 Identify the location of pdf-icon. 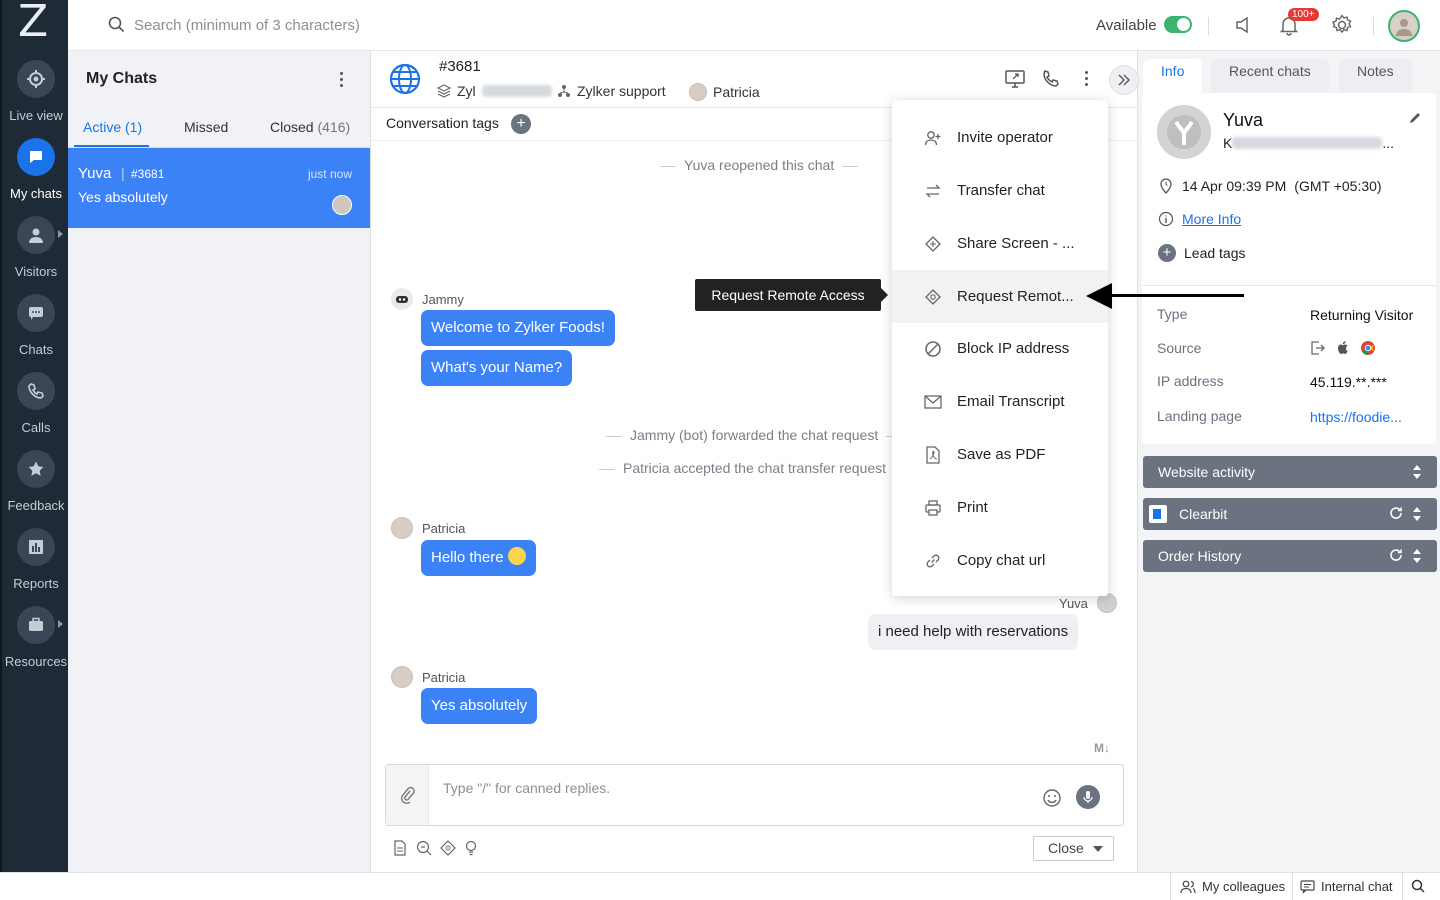
(933, 454).